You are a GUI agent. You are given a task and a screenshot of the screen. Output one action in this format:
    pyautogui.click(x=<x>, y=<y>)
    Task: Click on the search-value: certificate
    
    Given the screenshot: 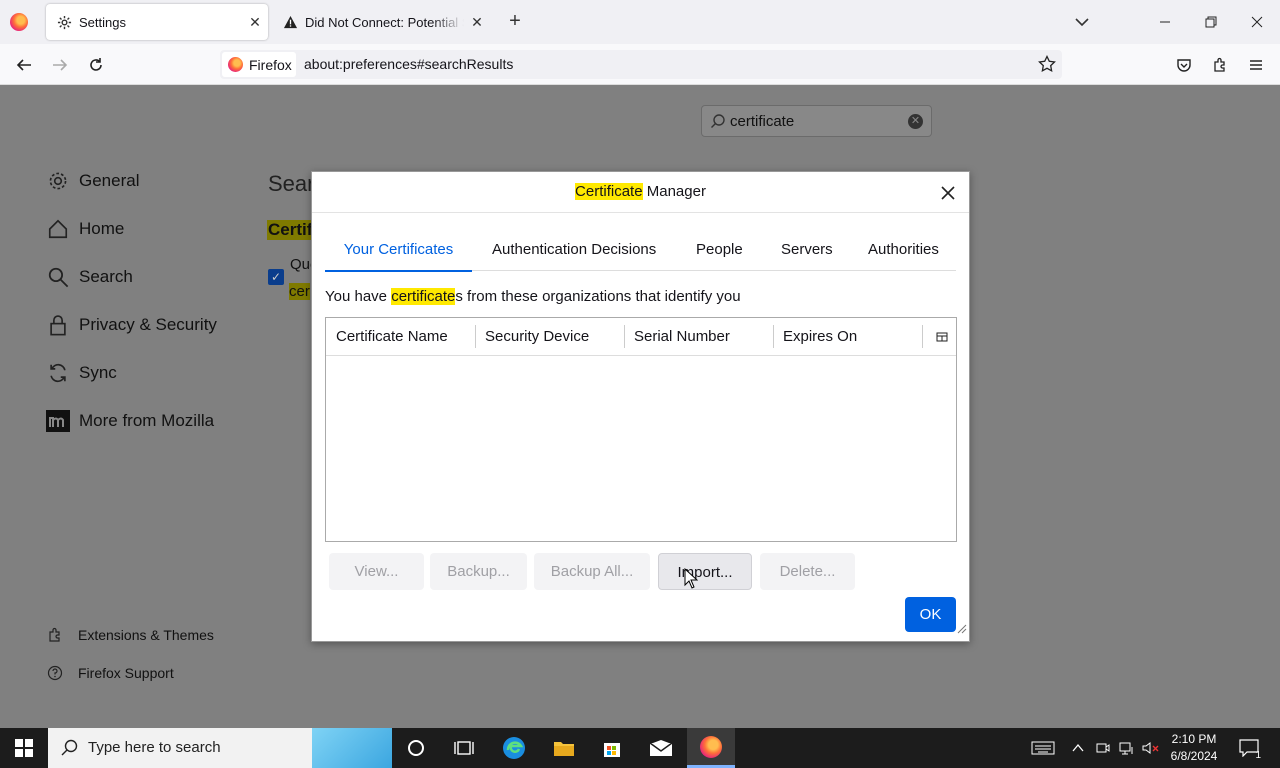 What is the action you would take?
    pyautogui.click(x=762, y=121)
    